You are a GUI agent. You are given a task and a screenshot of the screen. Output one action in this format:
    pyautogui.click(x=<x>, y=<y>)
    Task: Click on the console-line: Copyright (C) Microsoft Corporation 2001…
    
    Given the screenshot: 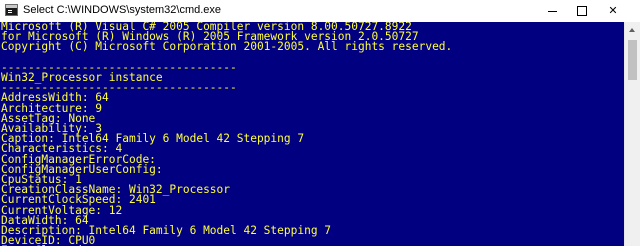 What is the action you would take?
    pyautogui.click(x=227, y=47)
    